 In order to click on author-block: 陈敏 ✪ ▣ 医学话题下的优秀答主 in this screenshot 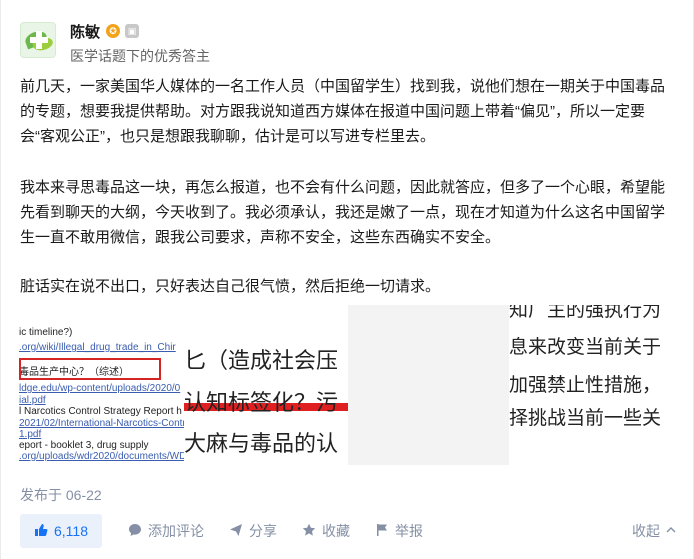, I will do `click(115, 44)`.